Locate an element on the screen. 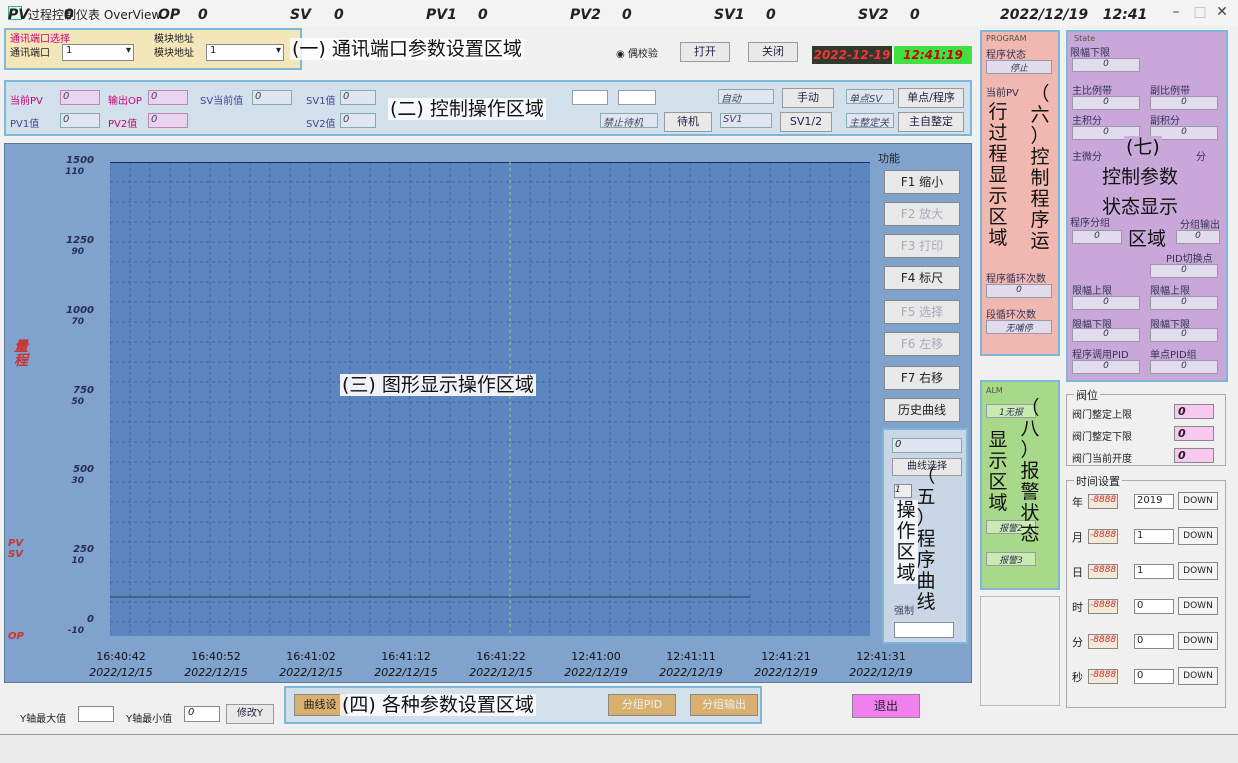  group-pid-button: 分组PID is located at coordinates (642, 705).